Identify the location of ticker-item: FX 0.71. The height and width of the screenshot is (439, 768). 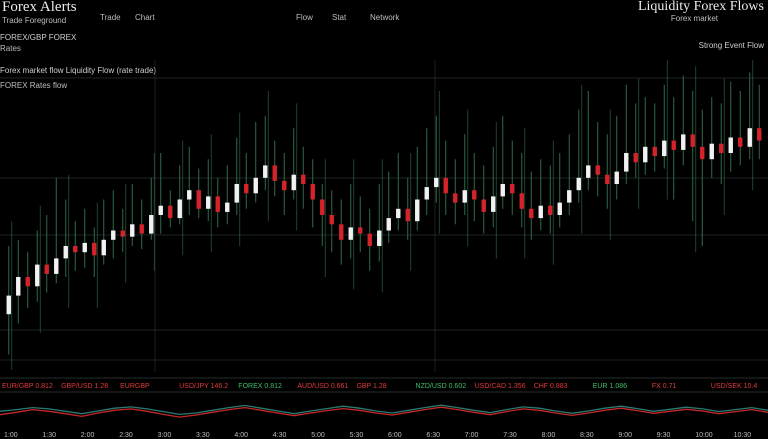
(664, 386).